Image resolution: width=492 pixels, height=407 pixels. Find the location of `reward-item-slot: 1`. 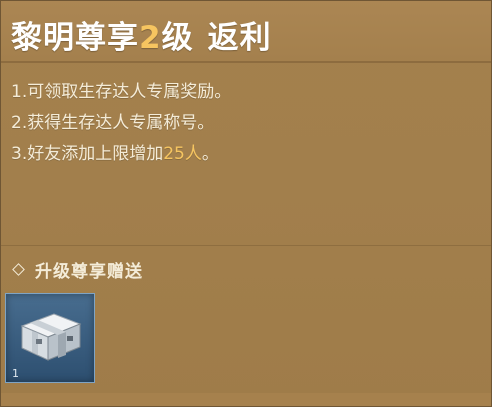

reward-item-slot: 1 is located at coordinates (50, 338).